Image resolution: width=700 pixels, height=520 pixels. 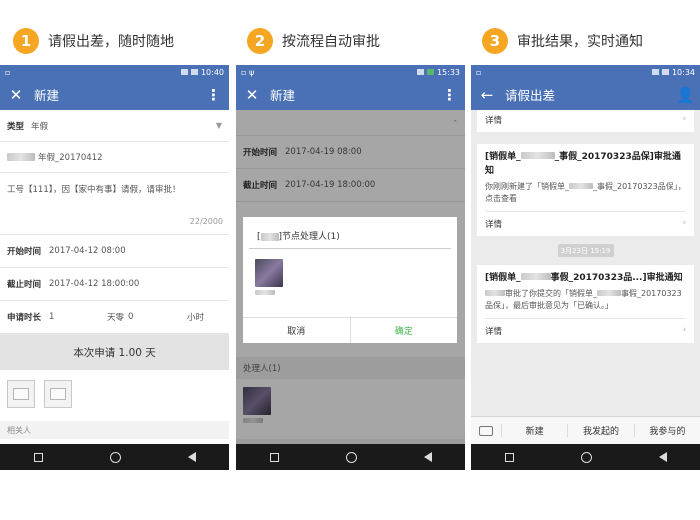 I want to click on approver-dialog: []节点处理人(1) 取消 确定, so click(x=350, y=280).